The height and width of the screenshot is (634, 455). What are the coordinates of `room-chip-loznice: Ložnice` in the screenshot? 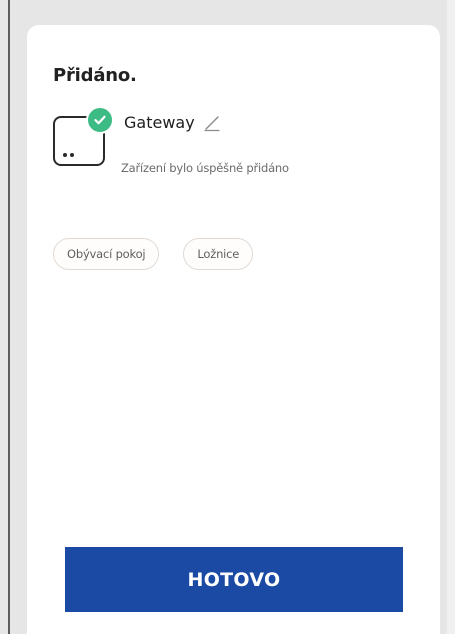 It's located at (218, 254).